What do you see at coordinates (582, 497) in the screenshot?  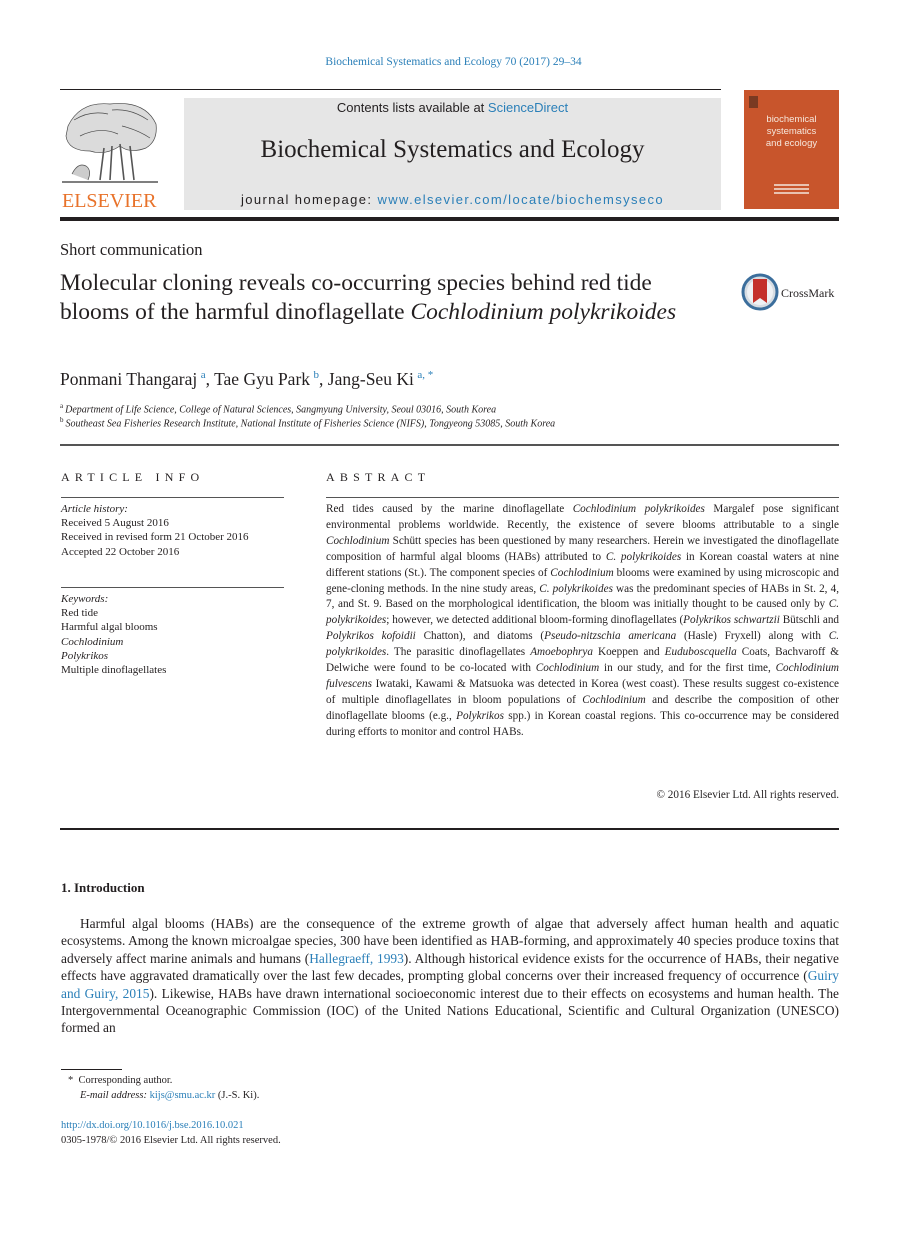 I see `abstract-rule` at bounding box center [582, 497].